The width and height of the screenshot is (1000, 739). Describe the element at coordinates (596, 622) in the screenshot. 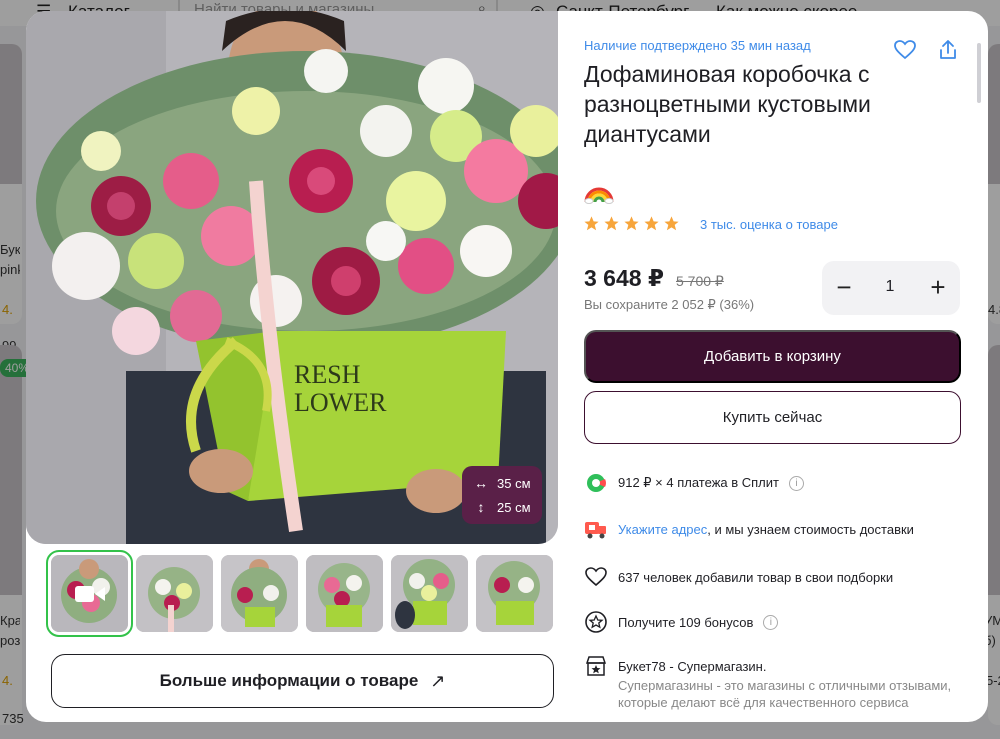

I see `bonus-star-icon` at that location.